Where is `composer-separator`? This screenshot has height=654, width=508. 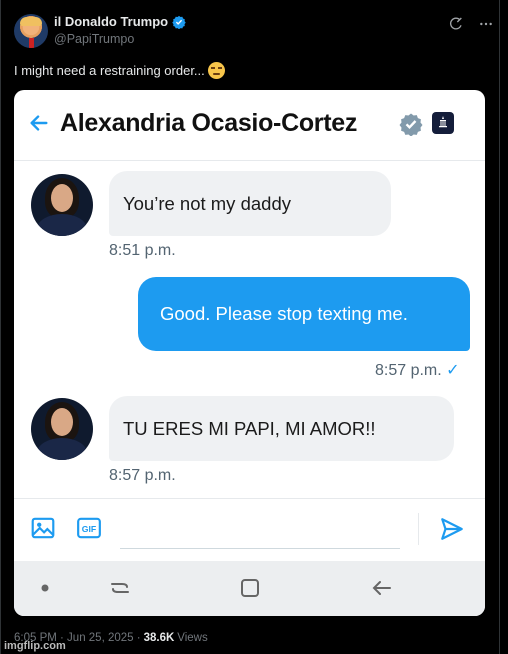
composer-separator is located at coordinates (418, 529).